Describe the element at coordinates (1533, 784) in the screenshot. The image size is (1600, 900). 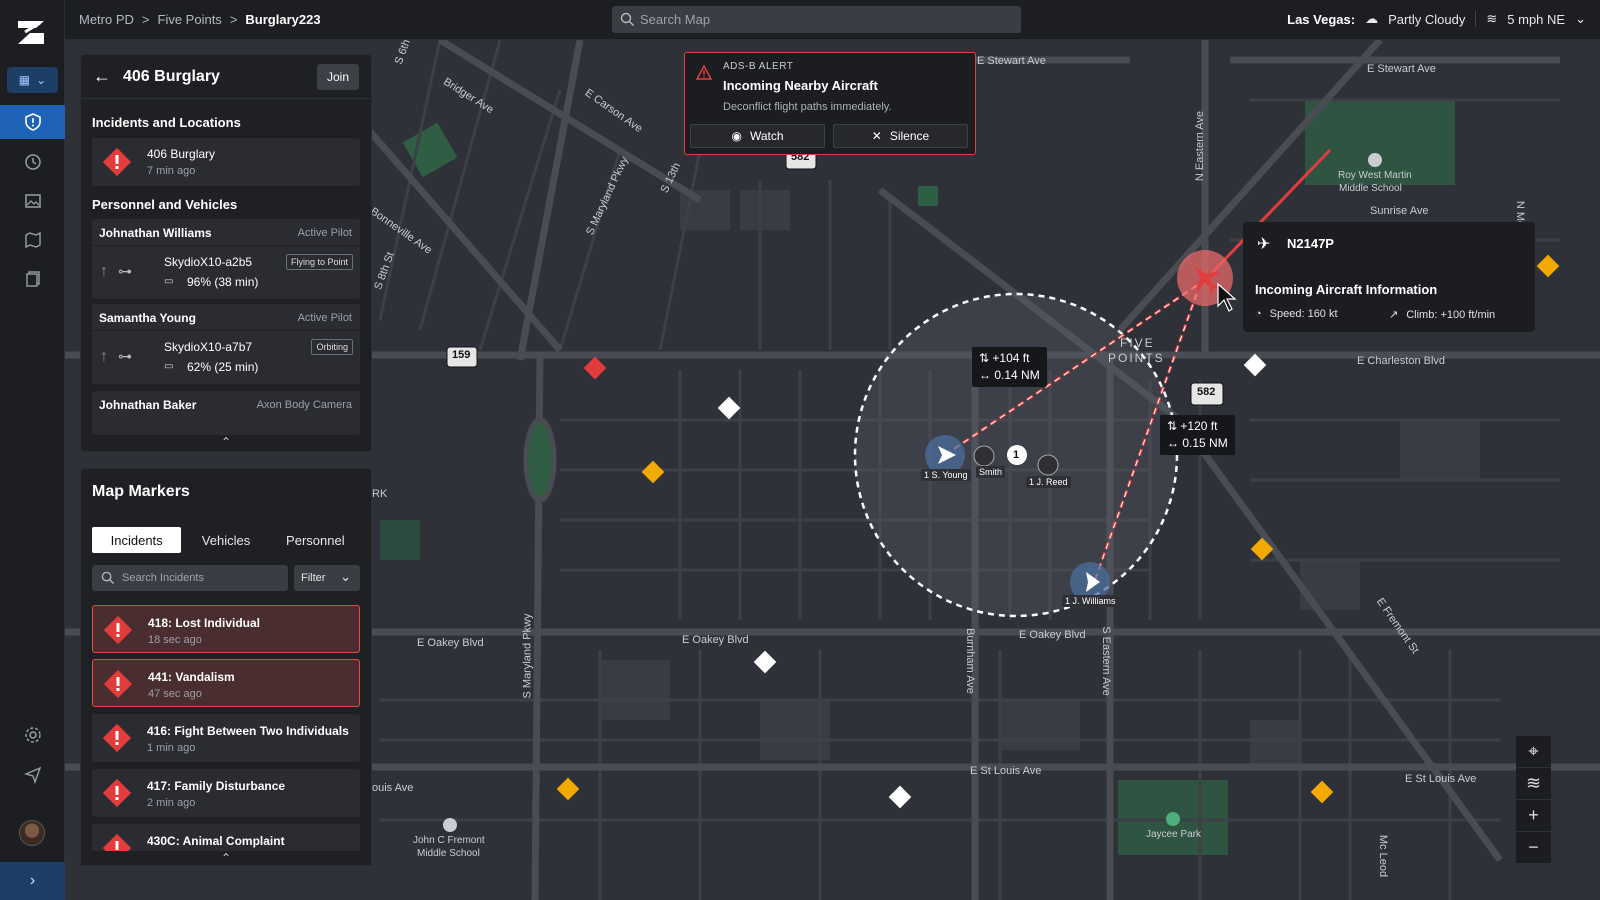
I see `layers-button: ≋` at that location.